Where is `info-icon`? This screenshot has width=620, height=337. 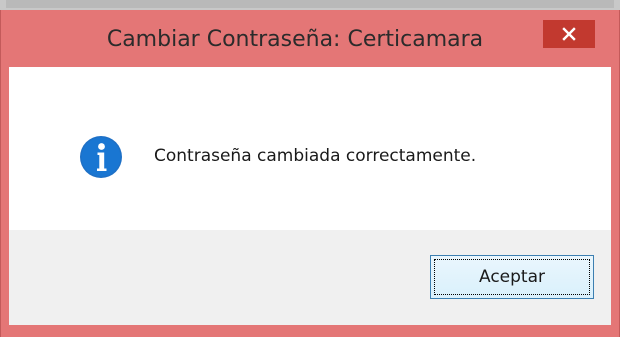
info-icon is located at coordinates (101, 157).